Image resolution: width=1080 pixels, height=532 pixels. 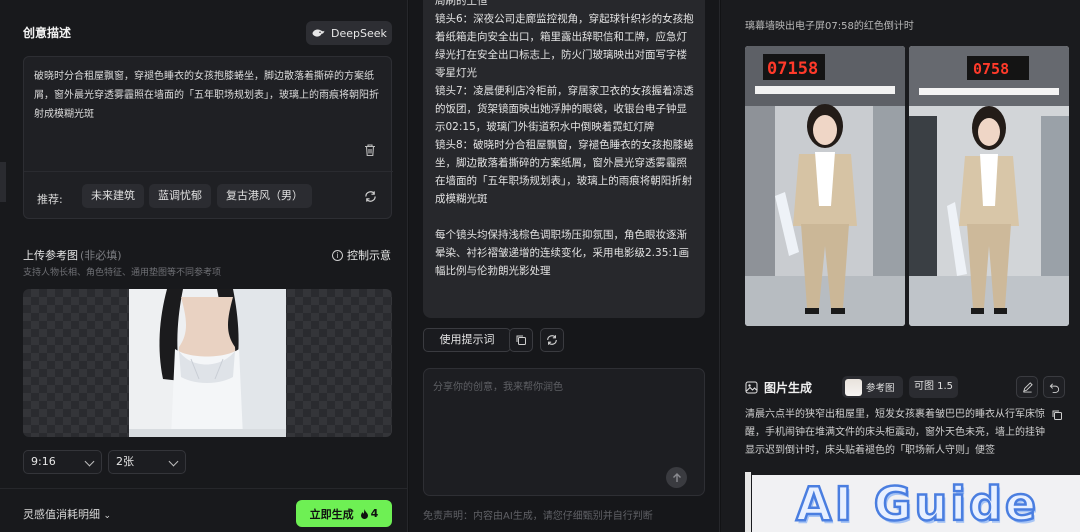 I want to click on chat-input-box, so click(x=564, y=432).